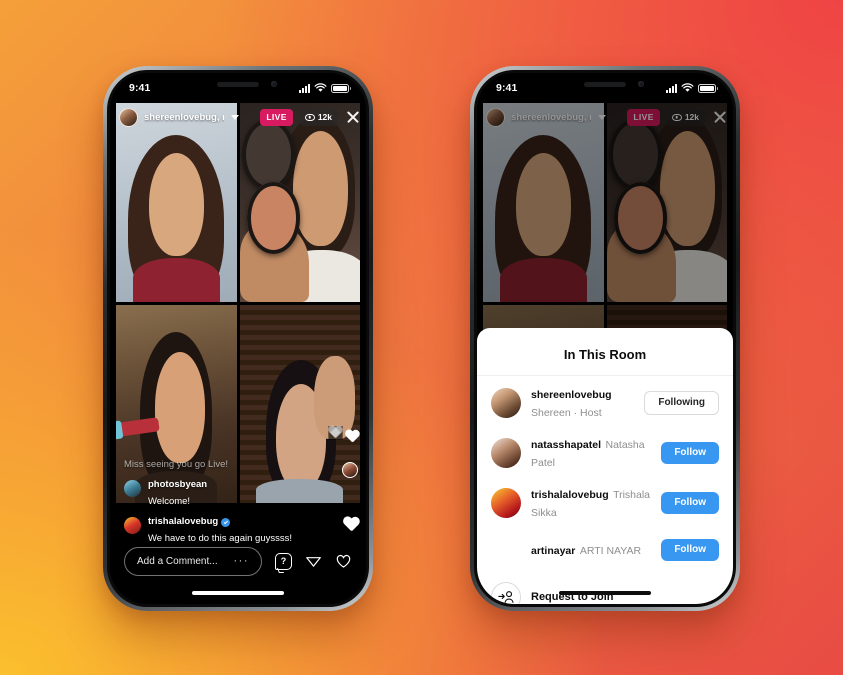 This screenshot has height=675, width=843. Describe the element at coordinates (177, 494) in the screenshot. I see `comment-body: photosbyean Welcome!` at that location.